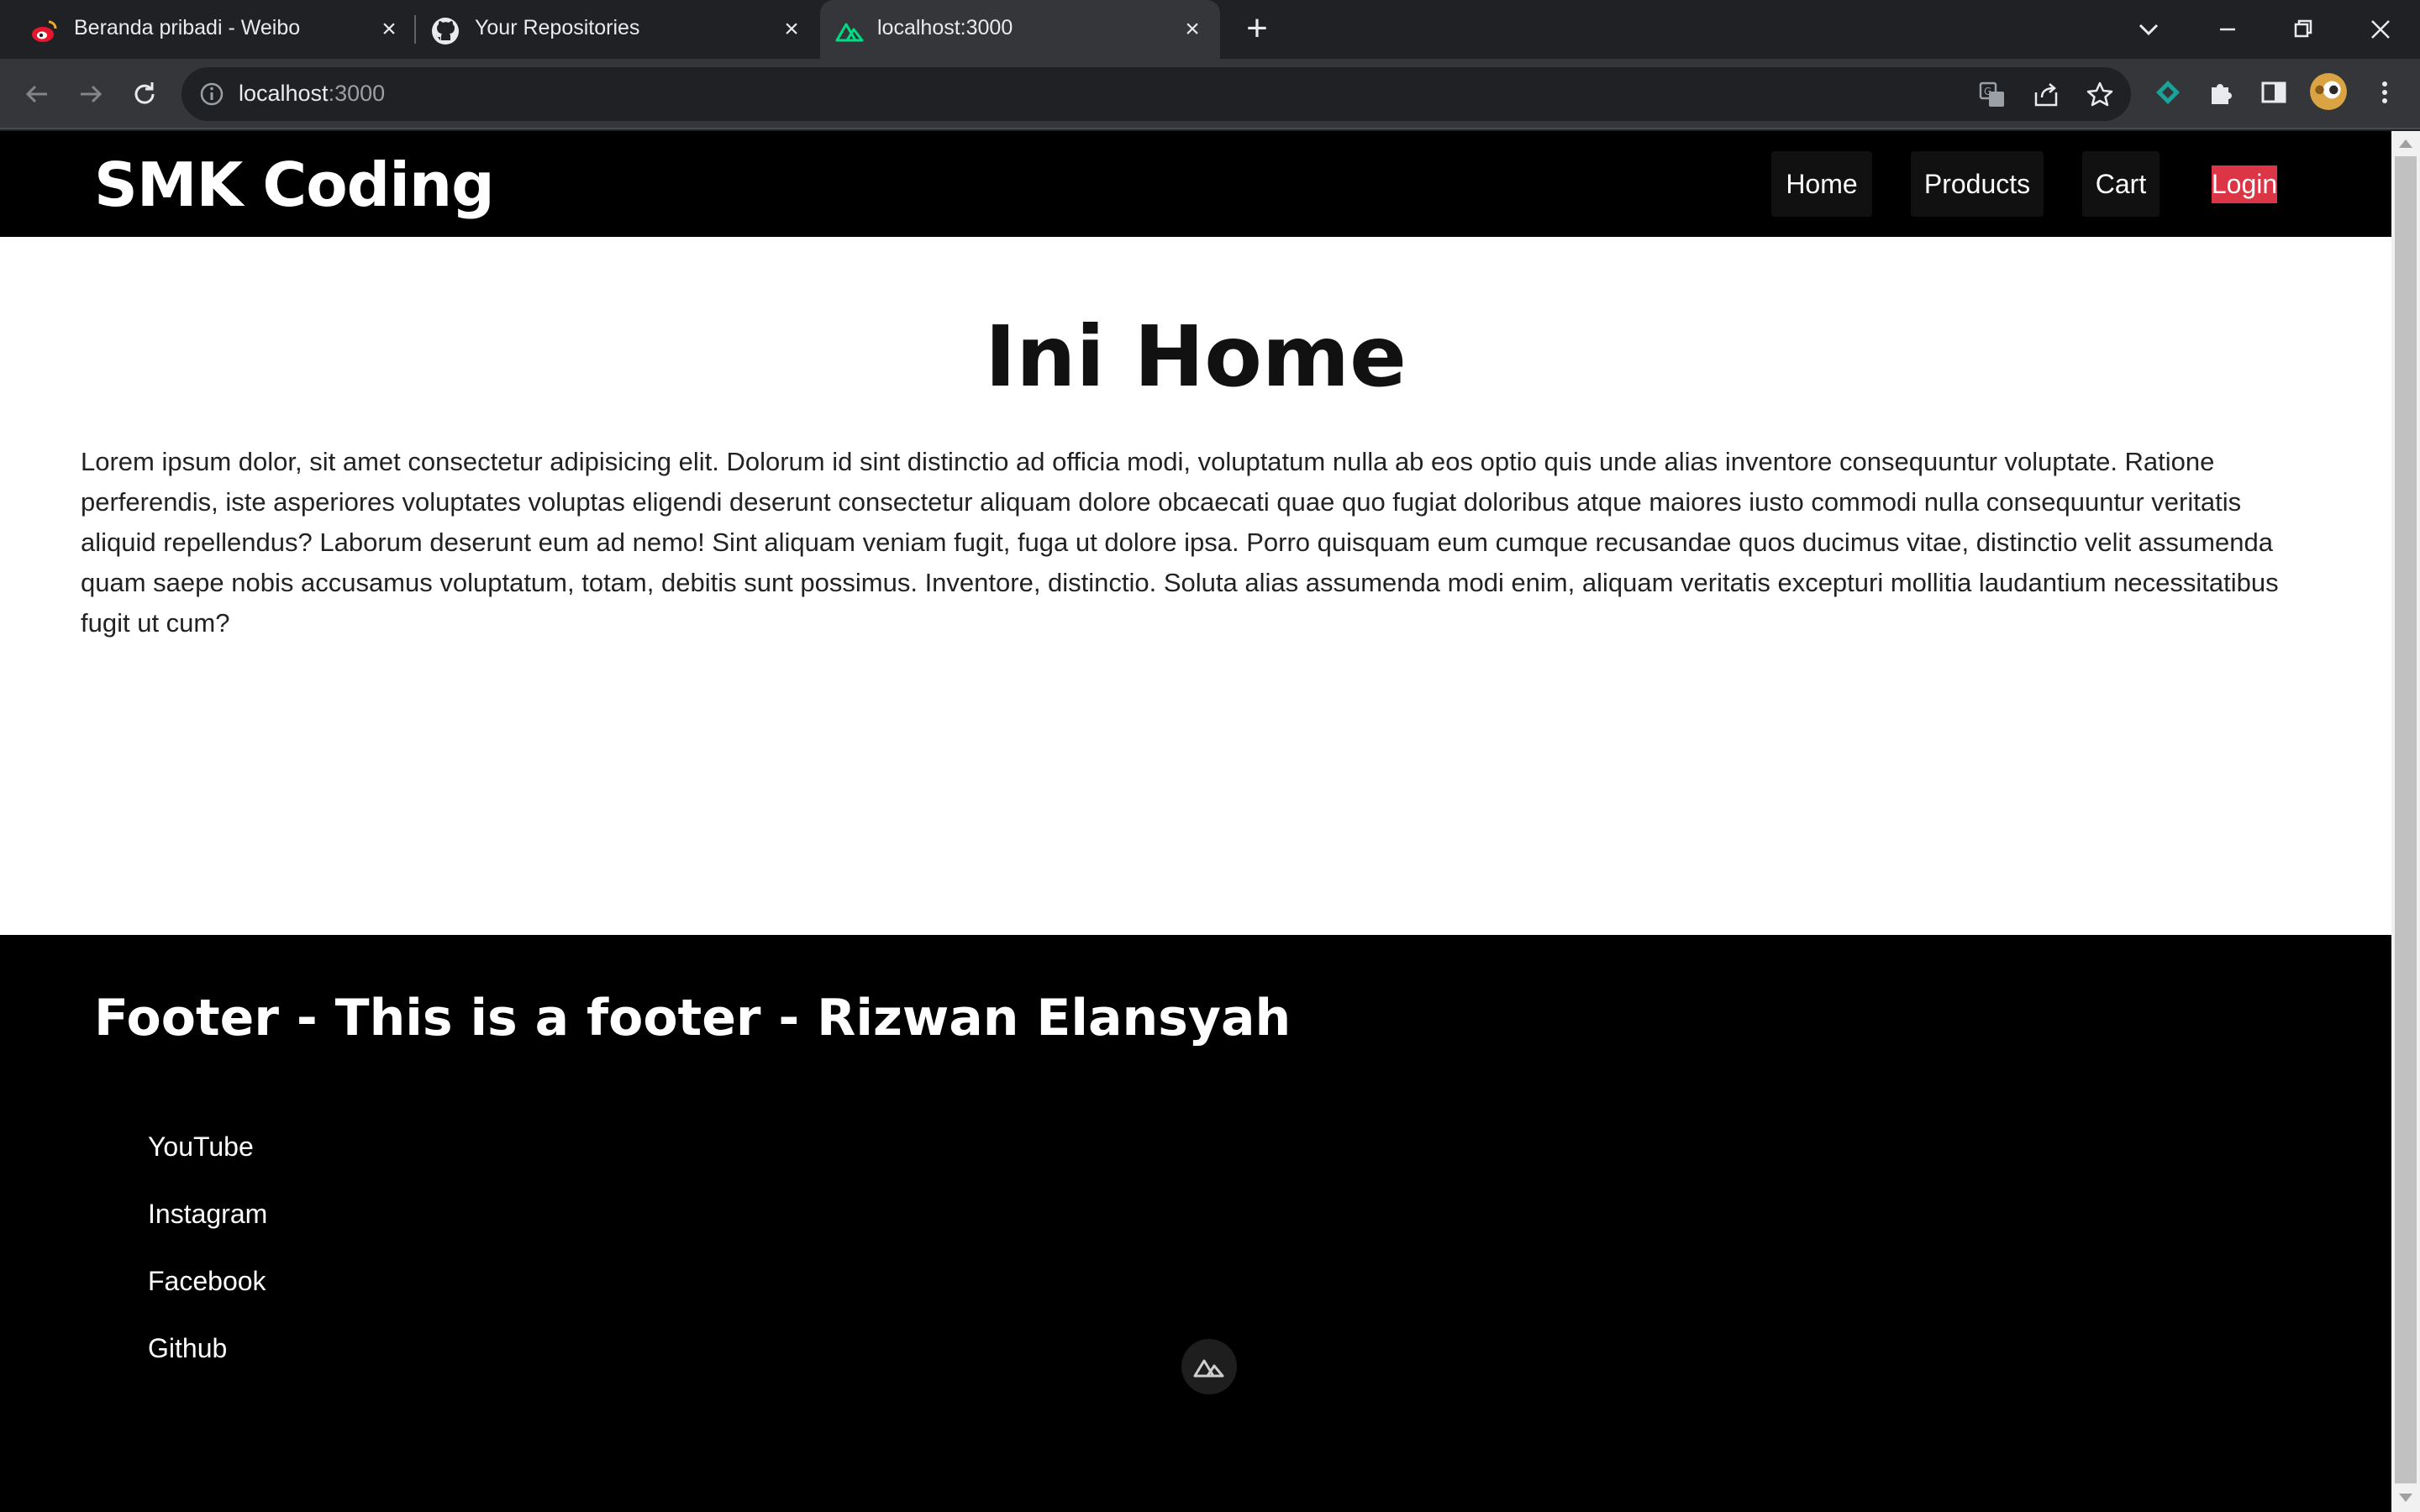 The height and width of the screenshot is (1512, 2420). I want to click on url-text: localhost:3000, so click(313, 93).